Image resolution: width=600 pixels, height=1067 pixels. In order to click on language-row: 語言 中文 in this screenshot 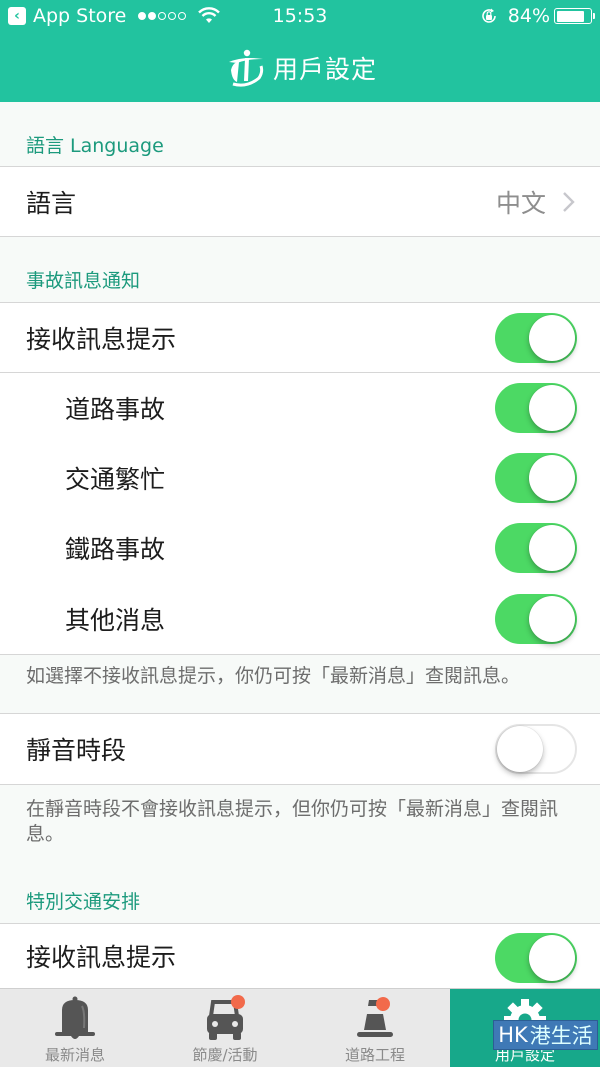, I will do `click(300, 201)`.